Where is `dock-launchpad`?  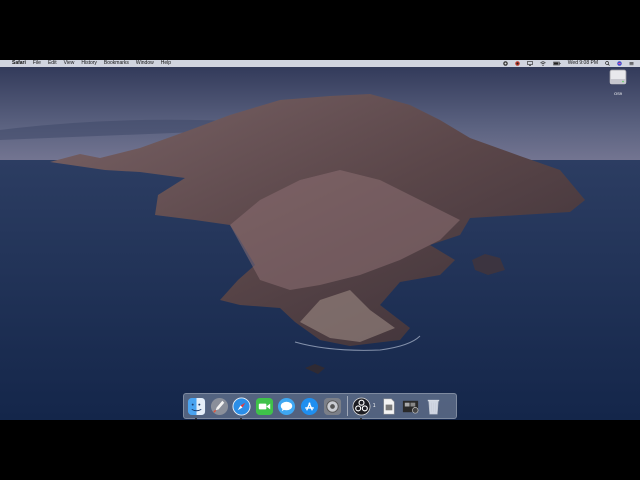
dock-launchpad is located at coordinates (219, 406).